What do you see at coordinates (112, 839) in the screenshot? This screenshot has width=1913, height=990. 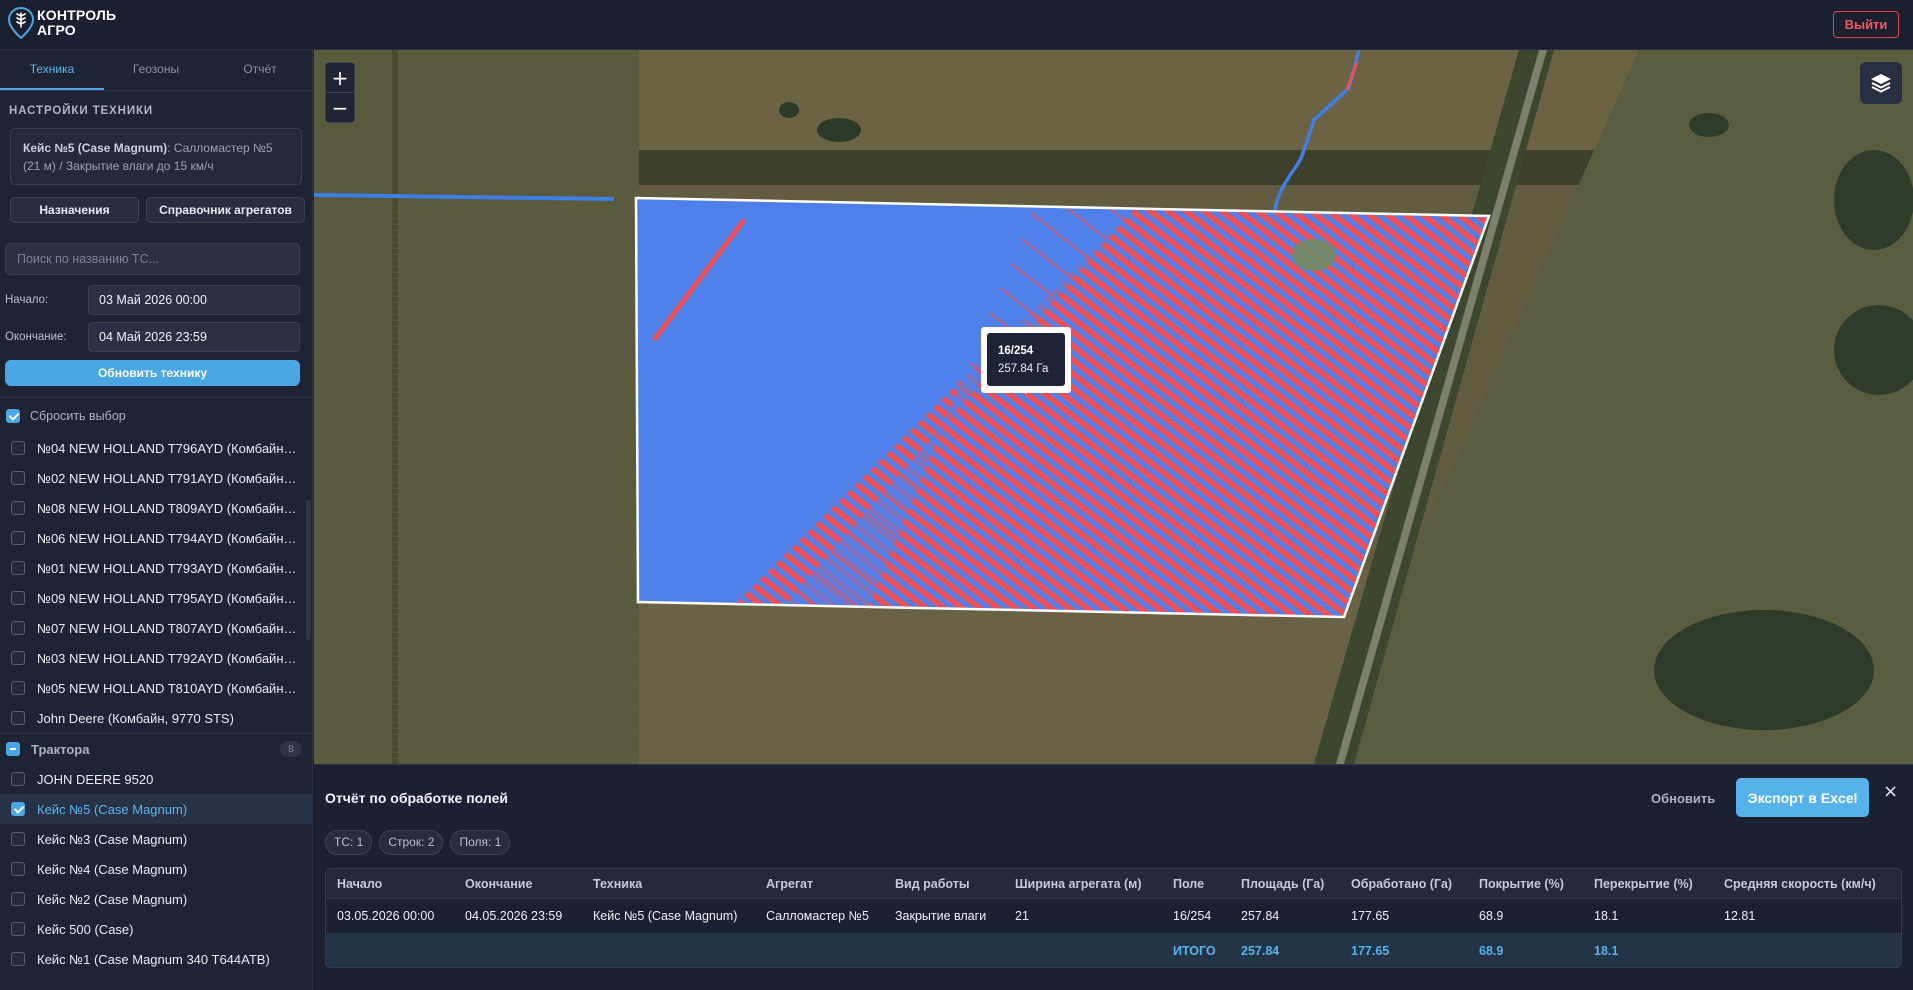 I see `list-item-label: Кейс №3 (Case Magnum)` at bounding box center [112, 839].